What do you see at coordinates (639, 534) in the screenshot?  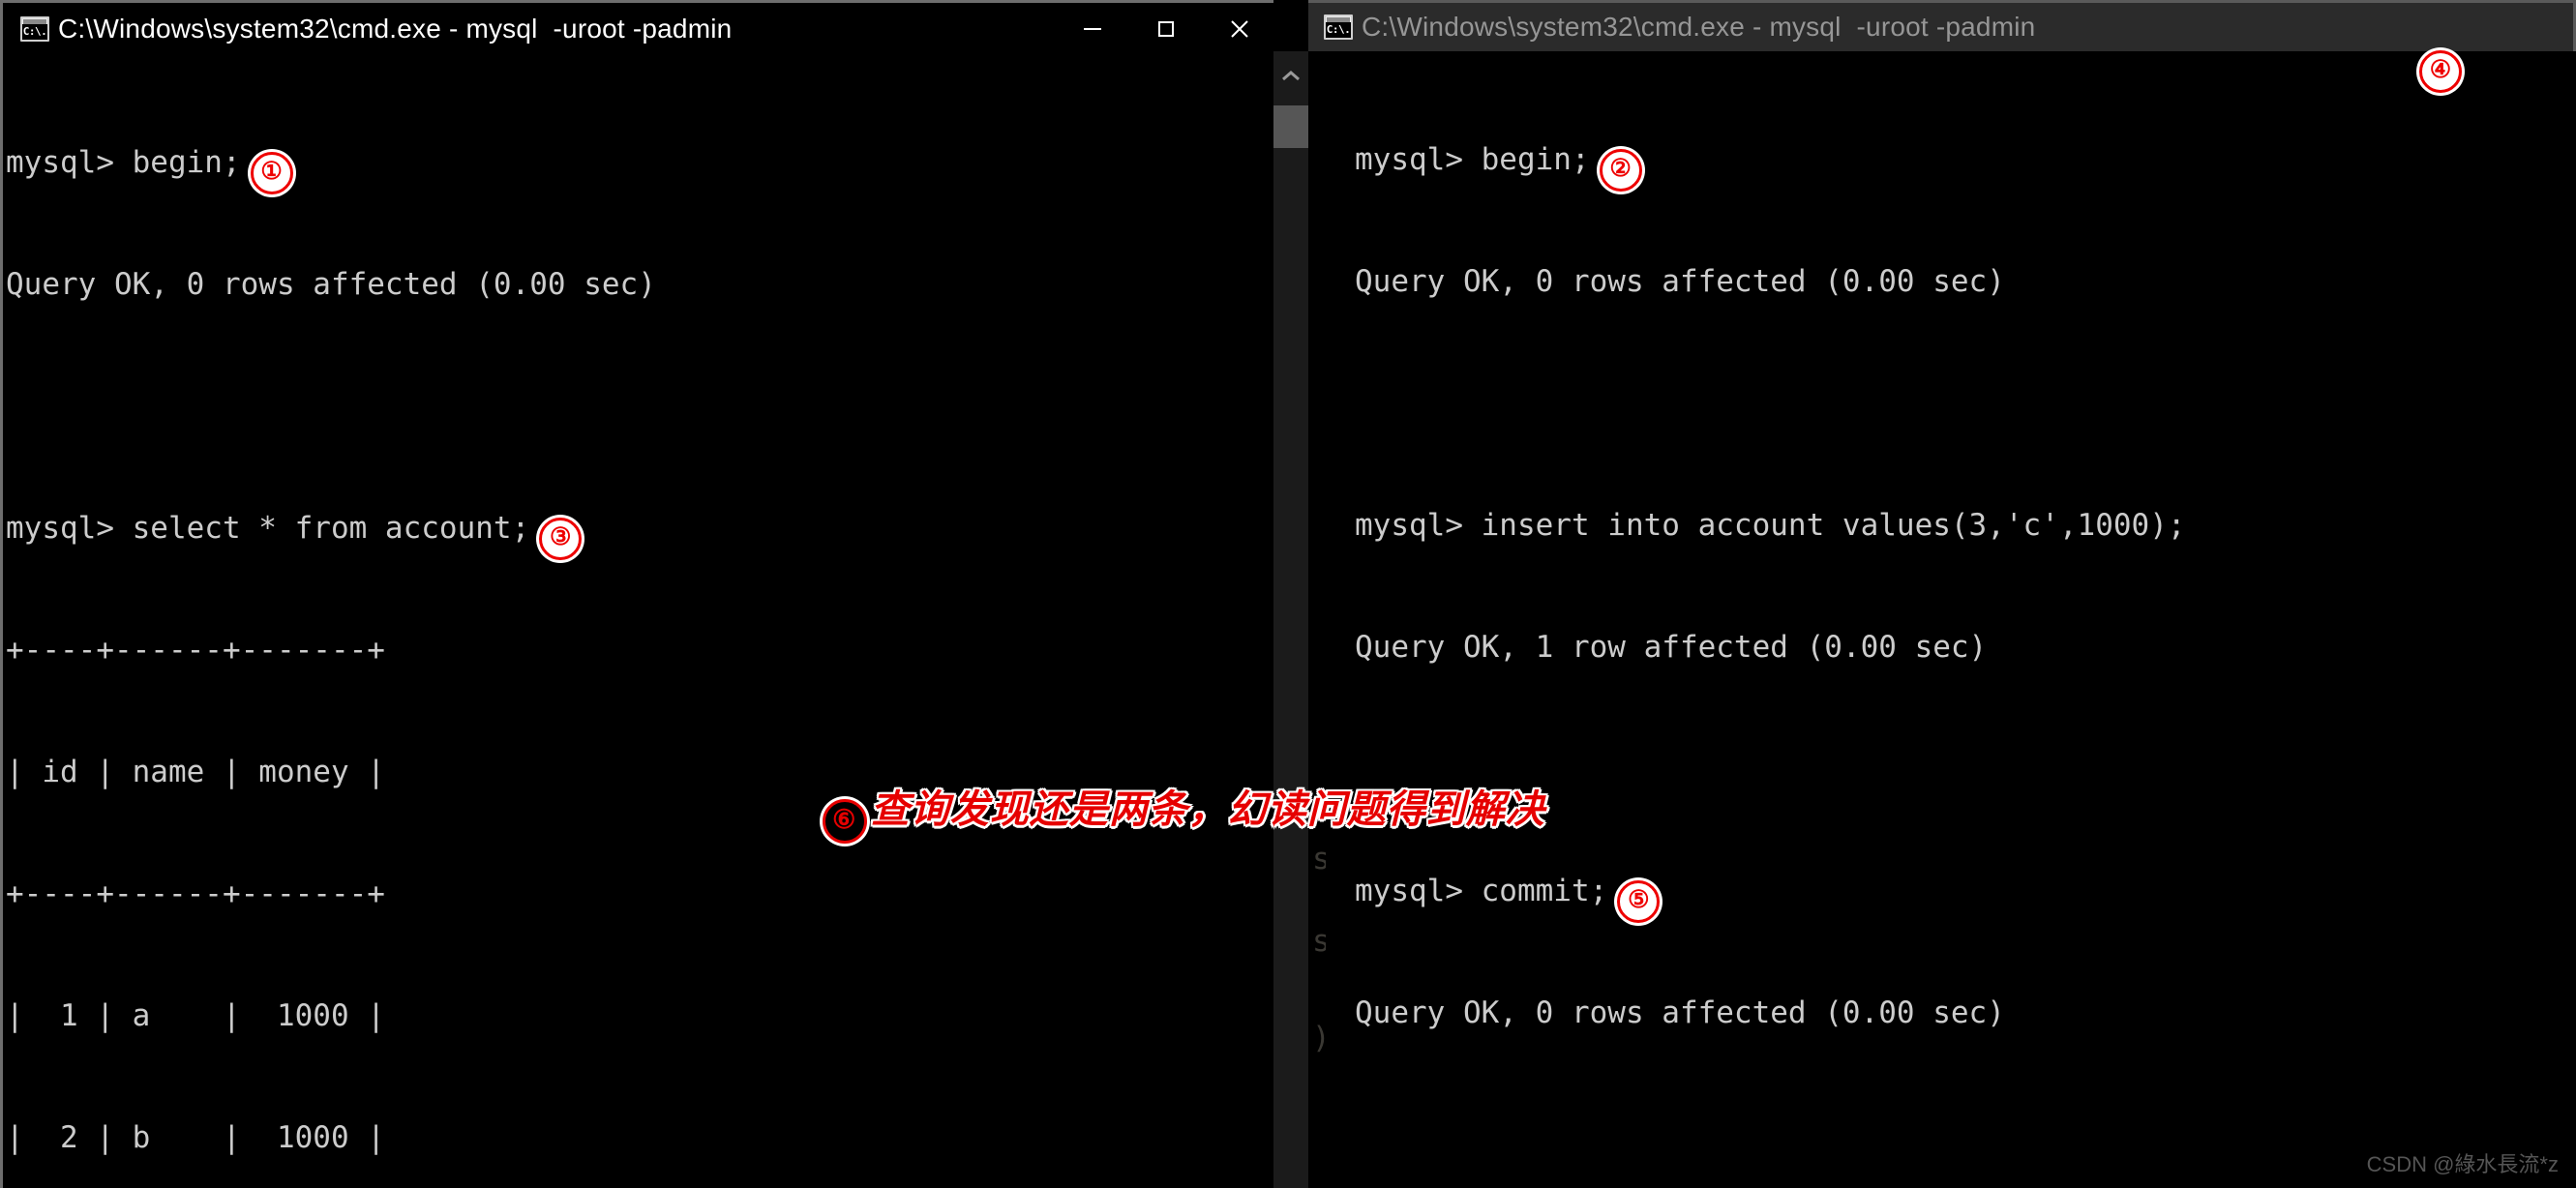 I see `terminal-line: mysql> select * from account; ③` at bounding box center [639, 534].